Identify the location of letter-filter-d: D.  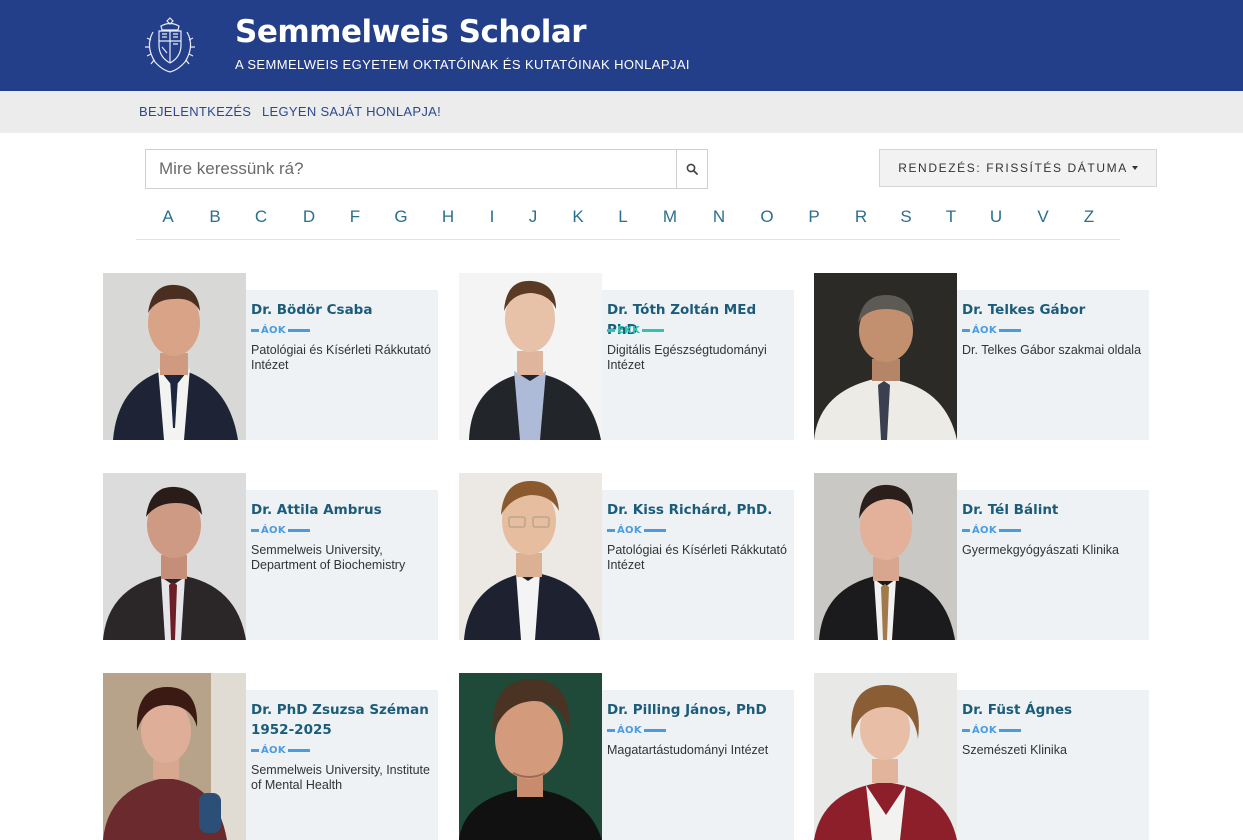
(309, 217).